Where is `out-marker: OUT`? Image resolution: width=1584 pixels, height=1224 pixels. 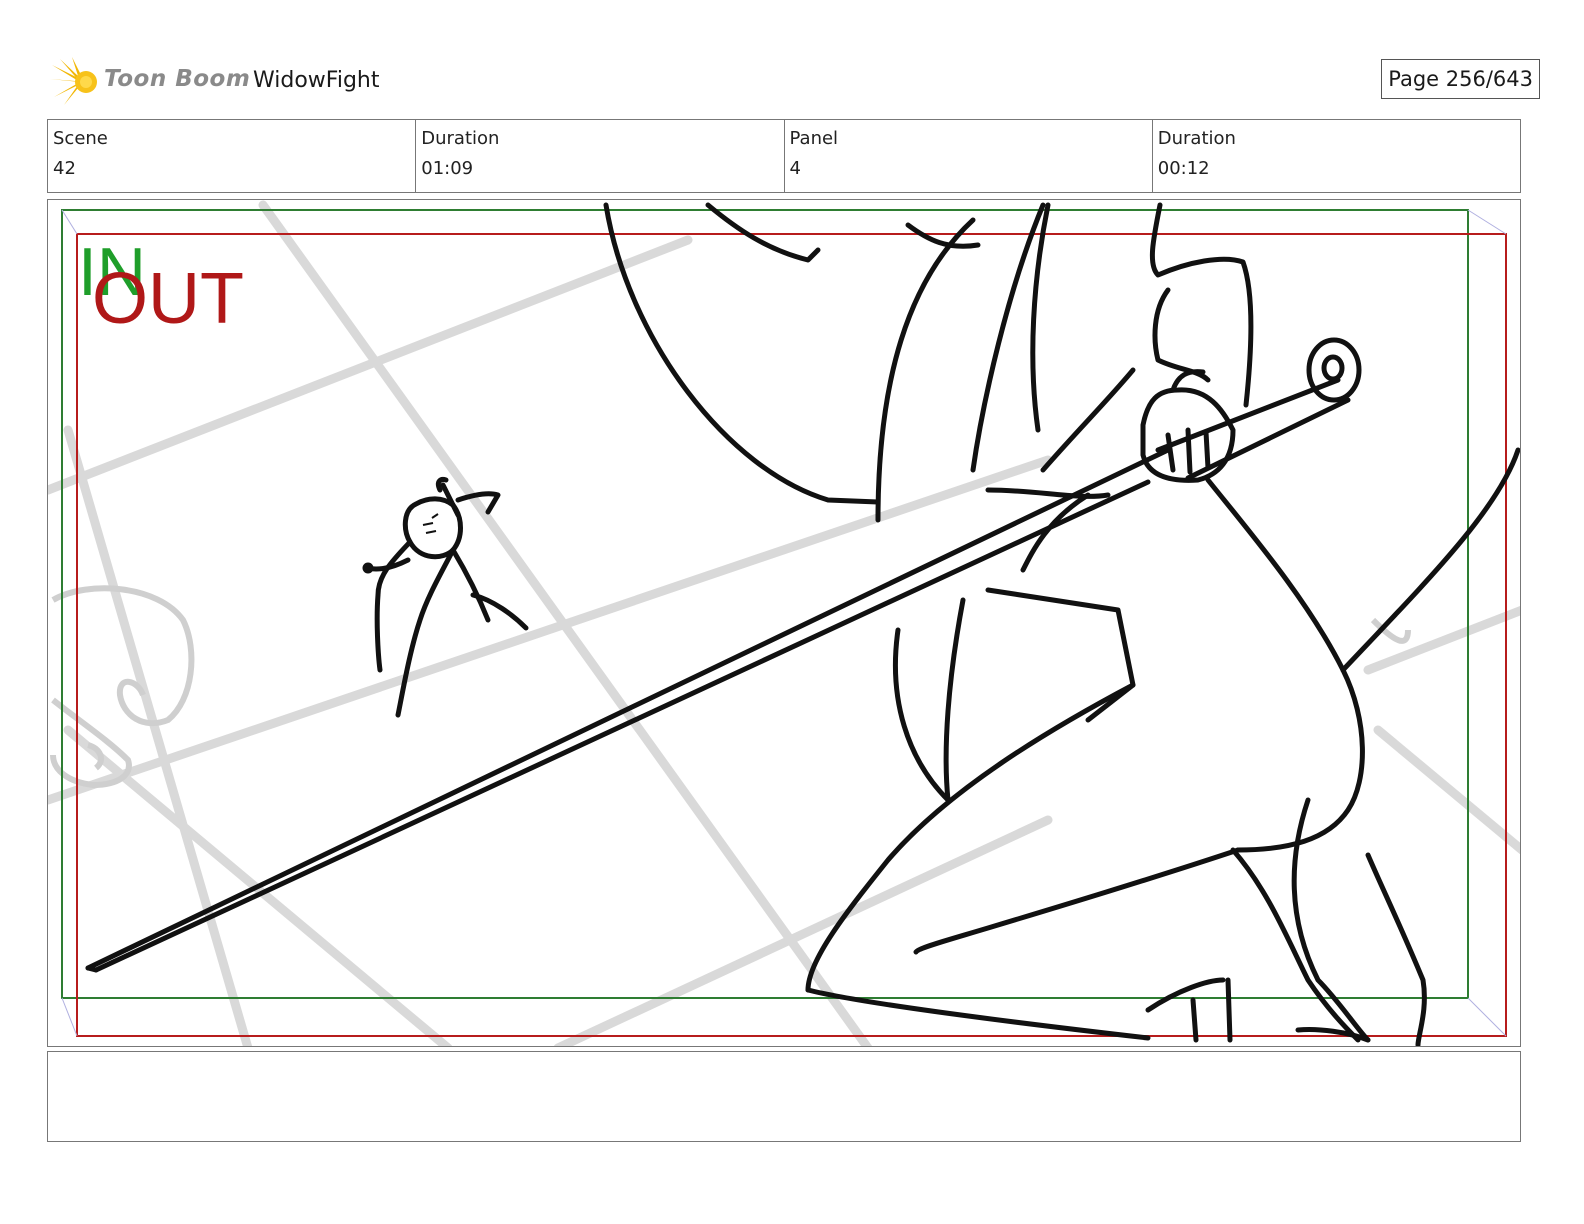
out-marker: OUT is located at coordinates (168, 299).